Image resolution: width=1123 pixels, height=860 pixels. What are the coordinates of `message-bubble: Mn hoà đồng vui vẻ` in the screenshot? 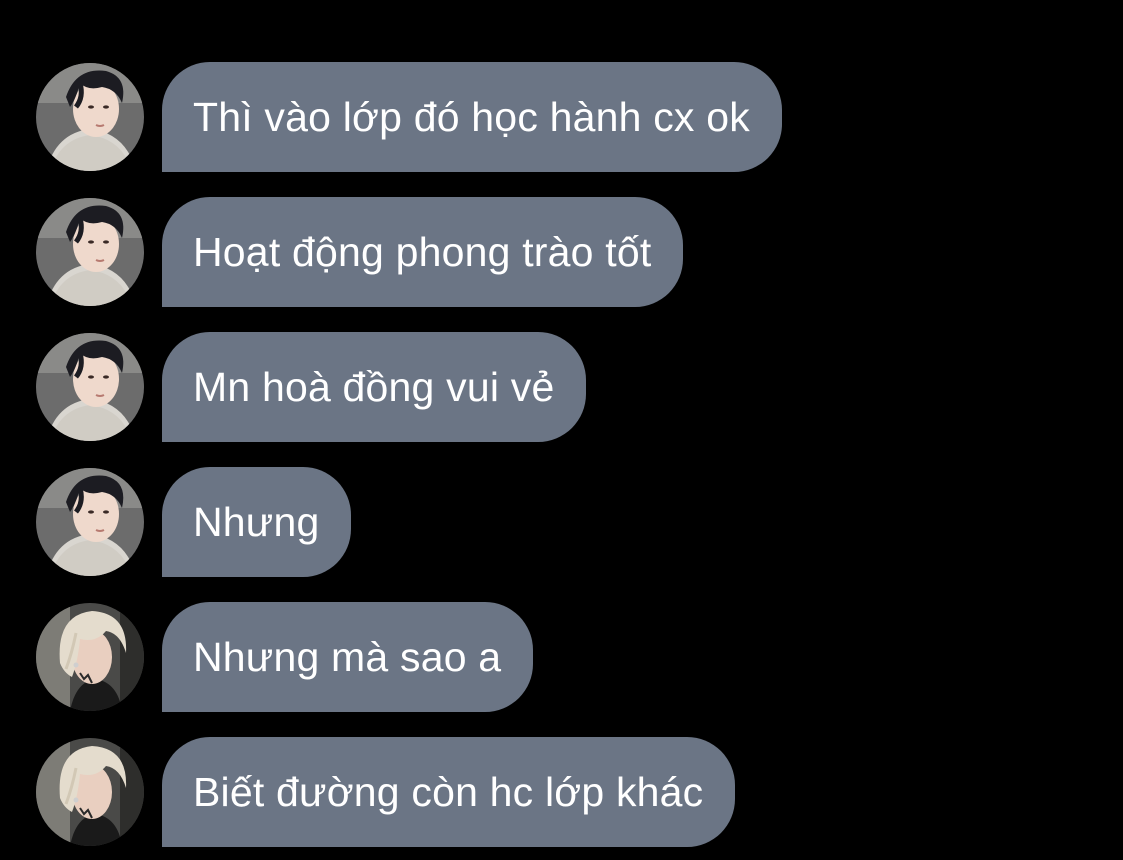 It's located at (374, 387).